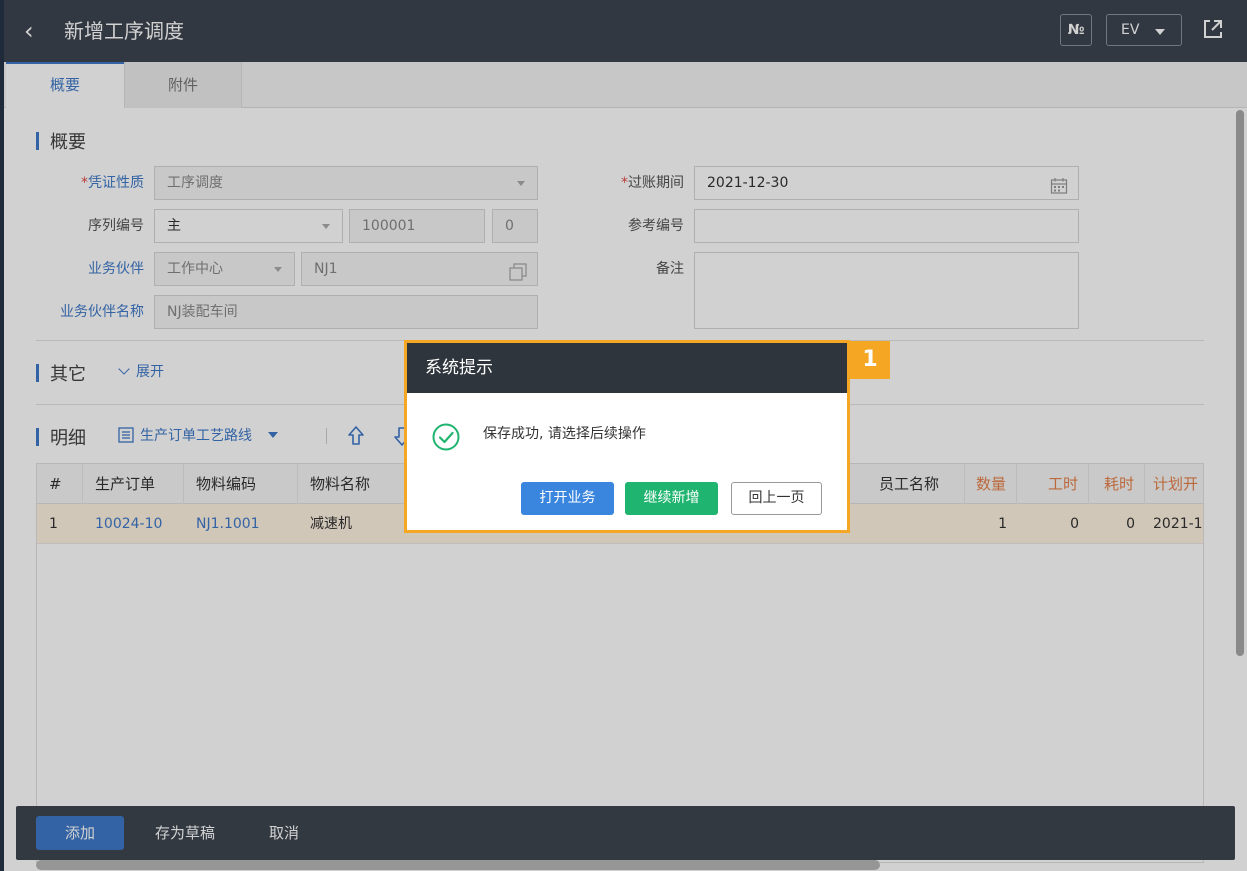 This screenshot has width=1247, height=871. I want to click on success-check-icon, so click(446, 437).